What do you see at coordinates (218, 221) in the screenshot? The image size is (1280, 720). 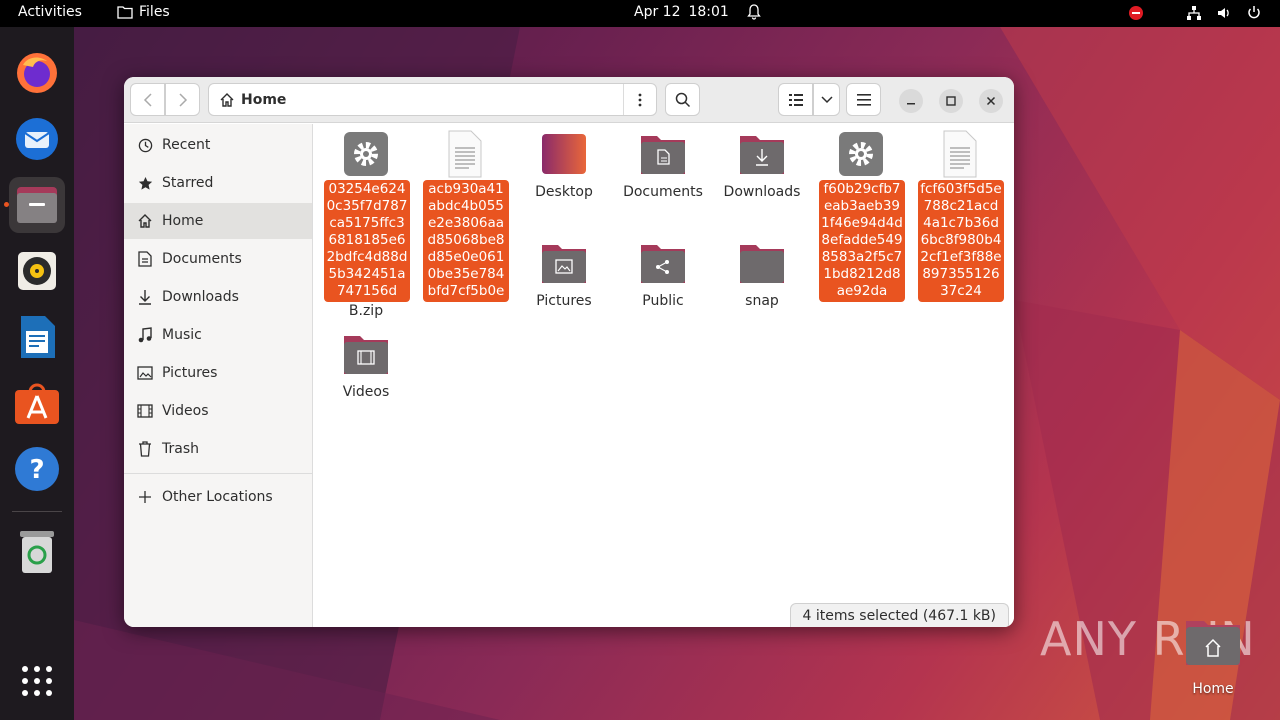 I see `sidebar-item-home: Home` at bounding box center [218, 221].